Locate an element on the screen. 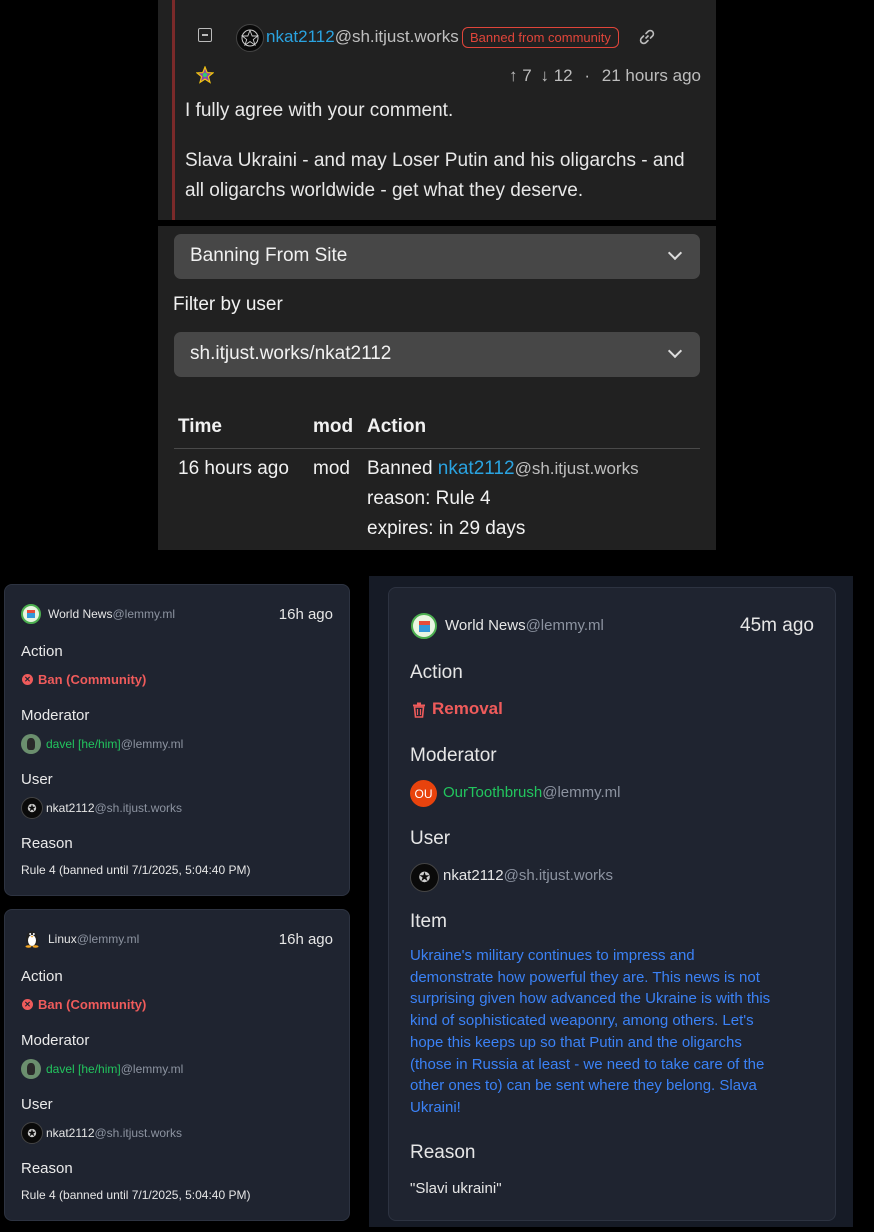 The width and height of the screenshot is (874, 1232). row-reason: reason: Rule 4 is located at coordinates (429, 498).